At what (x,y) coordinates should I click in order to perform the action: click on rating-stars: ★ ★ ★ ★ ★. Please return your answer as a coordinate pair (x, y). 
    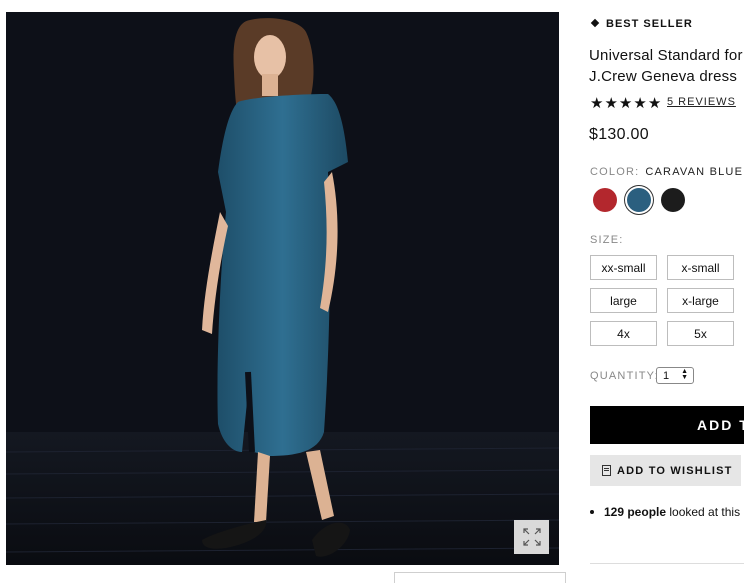
    Looking at the image, I should click on (625, 104).